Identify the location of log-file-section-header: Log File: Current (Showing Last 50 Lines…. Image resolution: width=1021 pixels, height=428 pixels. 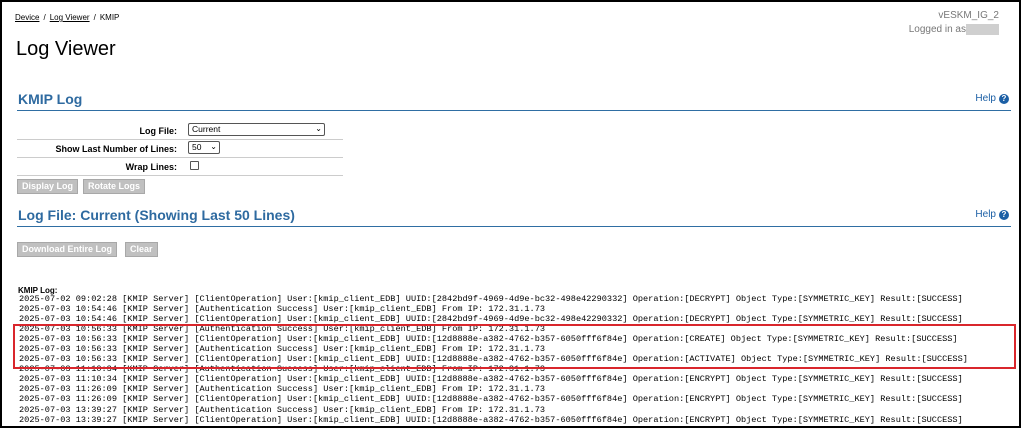
(514, 216).